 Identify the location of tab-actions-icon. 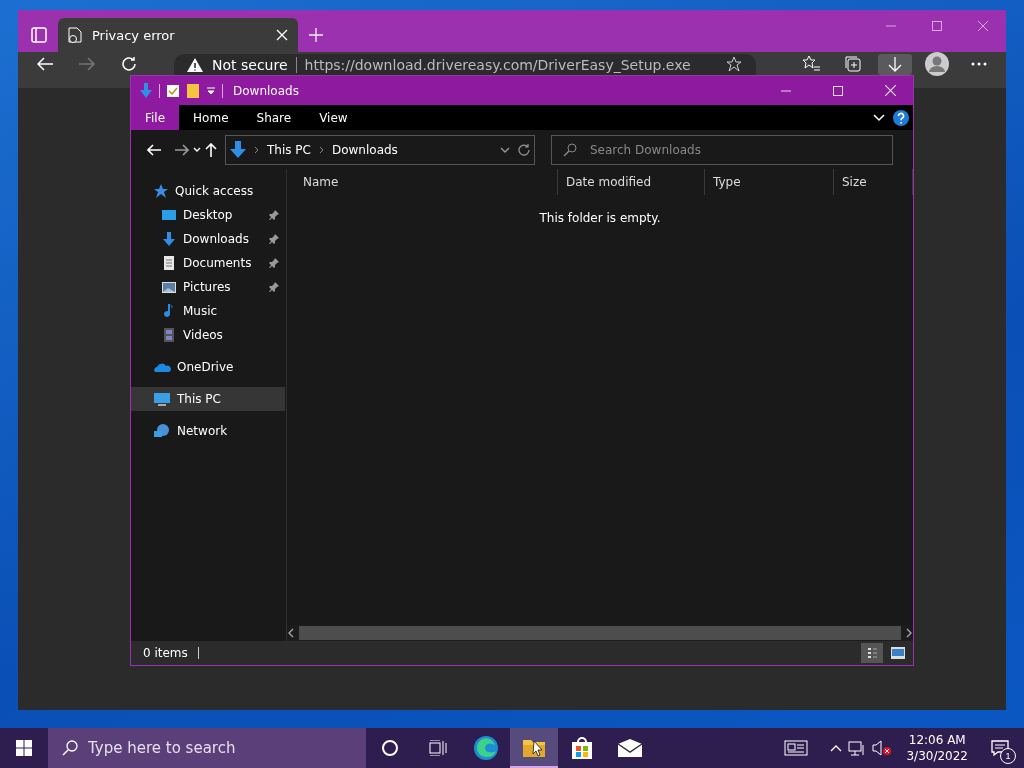
(39, 35).